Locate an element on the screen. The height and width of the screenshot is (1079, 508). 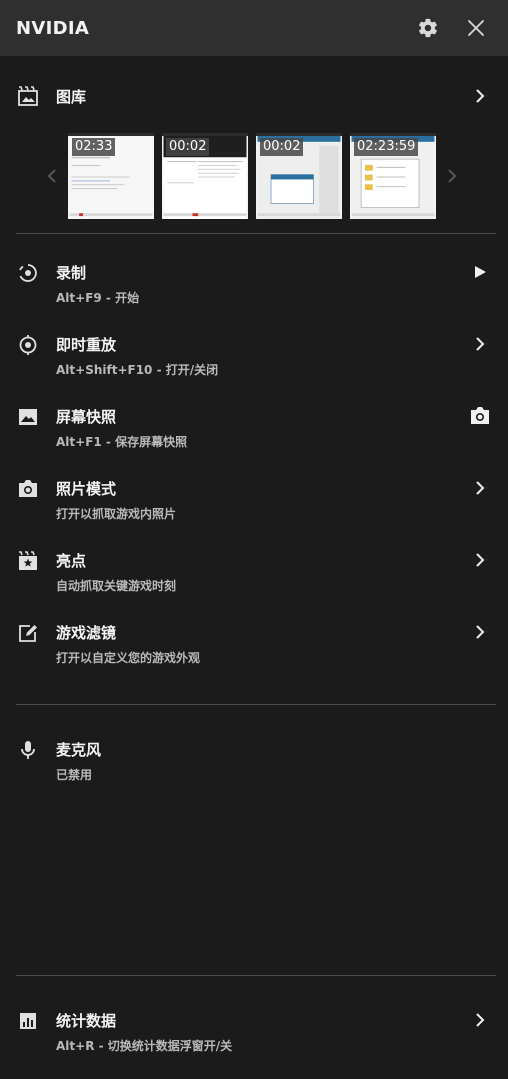
stats-text: 统计数据 Alt+R - 切换统计数据浮窗开/关 is located at coordinates (262, 1032).